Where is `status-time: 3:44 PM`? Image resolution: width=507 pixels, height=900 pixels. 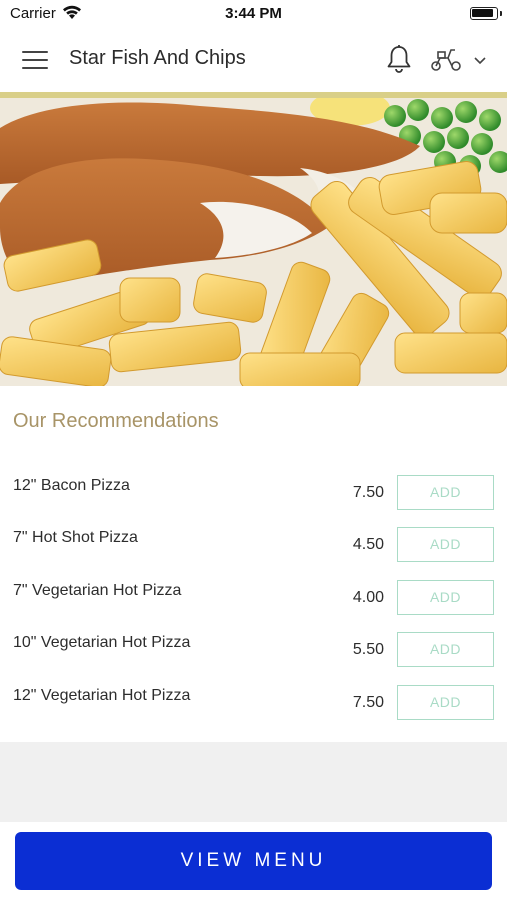 status-time: 3:44 PM is located at coordinates (253, 13).